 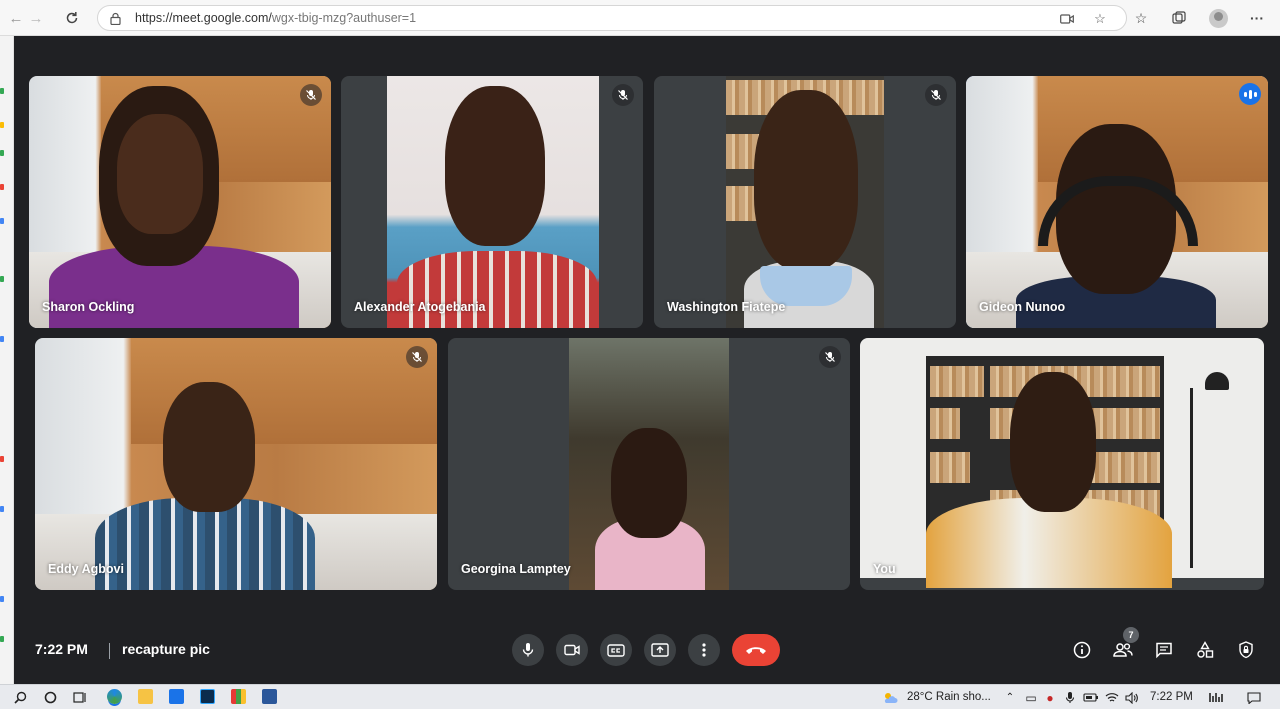 I want to click on participant-tile-georgina: Georgina Lamptey, so click(x=649, y=464).